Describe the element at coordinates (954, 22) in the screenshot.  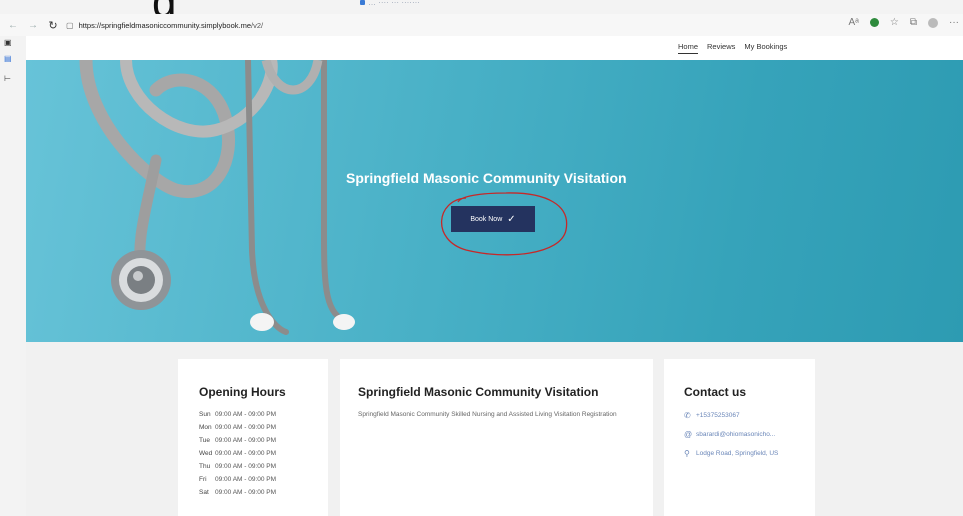
I see `more-icon: ···` at that location.